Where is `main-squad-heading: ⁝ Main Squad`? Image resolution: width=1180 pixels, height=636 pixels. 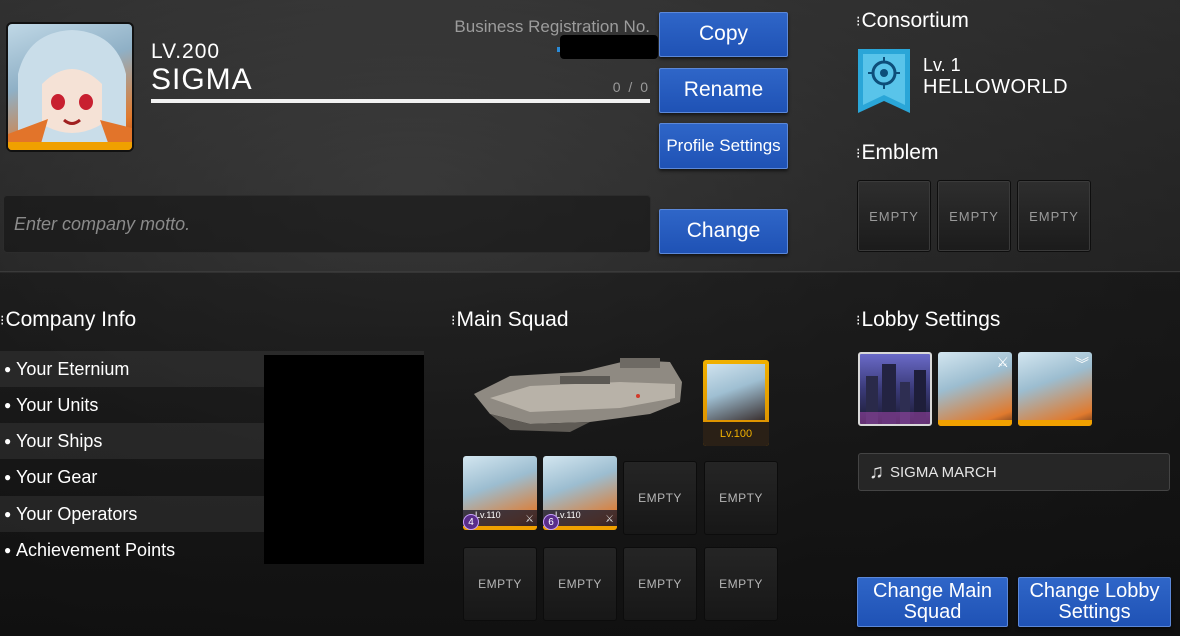
main-squad-heading: ⁝ Main Squad is located at coordinates (510, 320).